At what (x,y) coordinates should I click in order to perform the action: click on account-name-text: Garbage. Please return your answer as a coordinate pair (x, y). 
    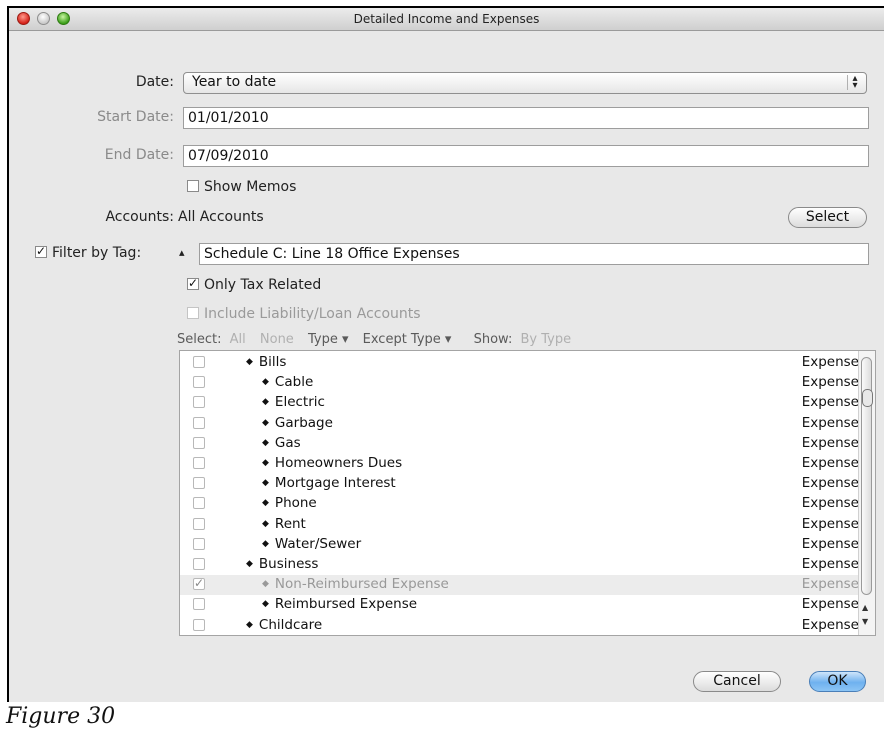
    Looking at the image, I should click on (303, 422).